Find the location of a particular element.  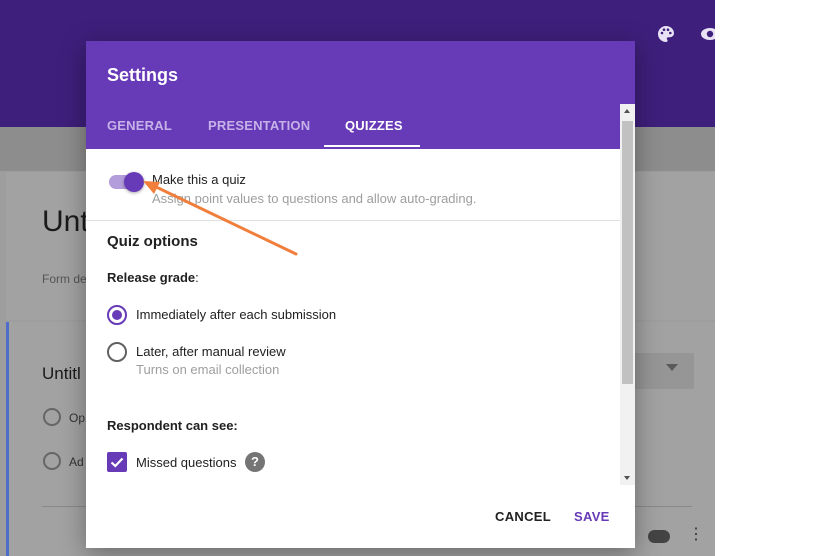

radio-release-later is located at coordinates (117, 352).